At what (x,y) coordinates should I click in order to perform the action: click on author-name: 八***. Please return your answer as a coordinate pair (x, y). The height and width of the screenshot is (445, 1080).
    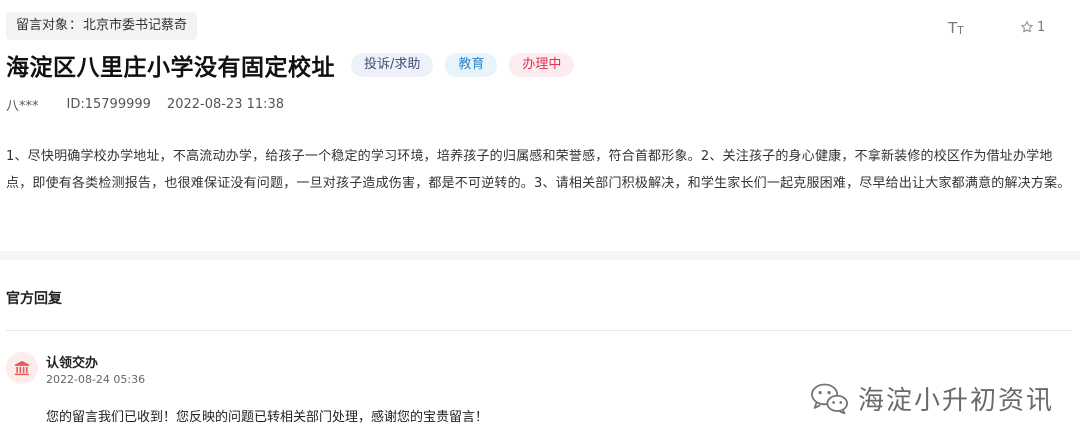
    Looking at the image, I should click on (22, 106).